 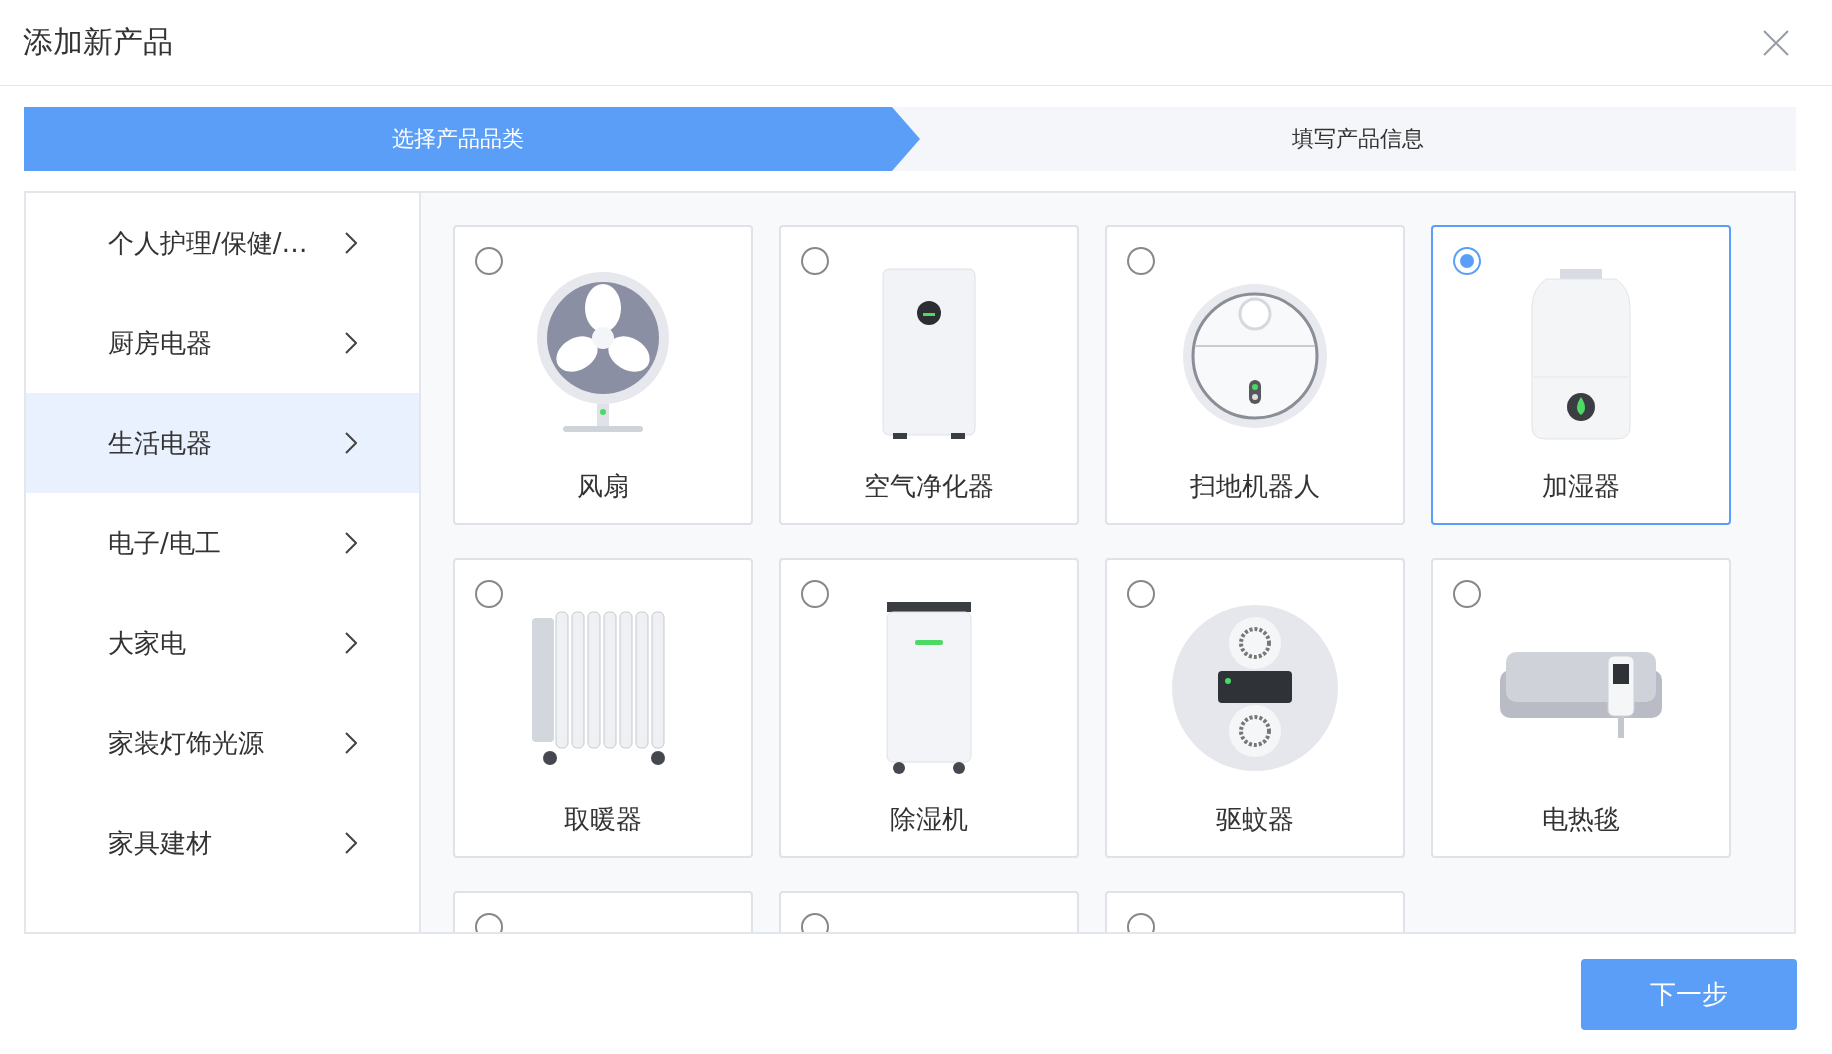 What do you see at coordinates (1581, 819) in the screenshot?
I see `product-label: 电热毯` at bounding box center [1581, 819].